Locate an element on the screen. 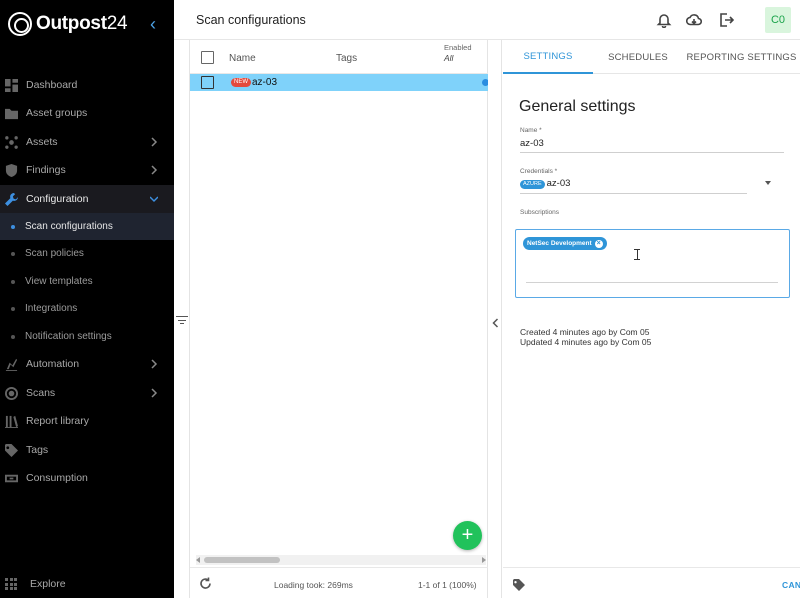 The image size is (800, 598). name-field: az-03 is located at coordinates (532, 143).